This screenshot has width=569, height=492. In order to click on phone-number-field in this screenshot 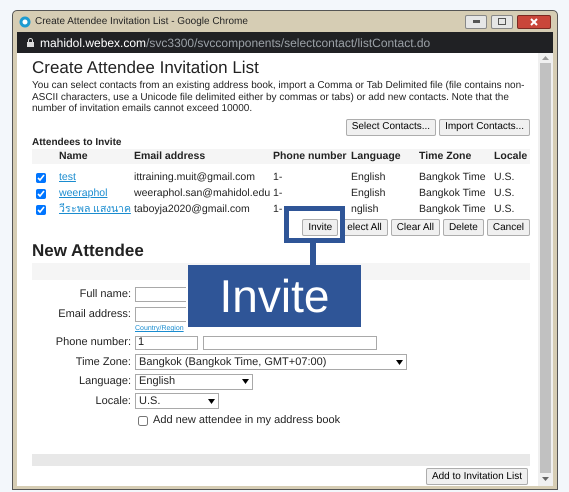, I will do `click(290, 343)`.